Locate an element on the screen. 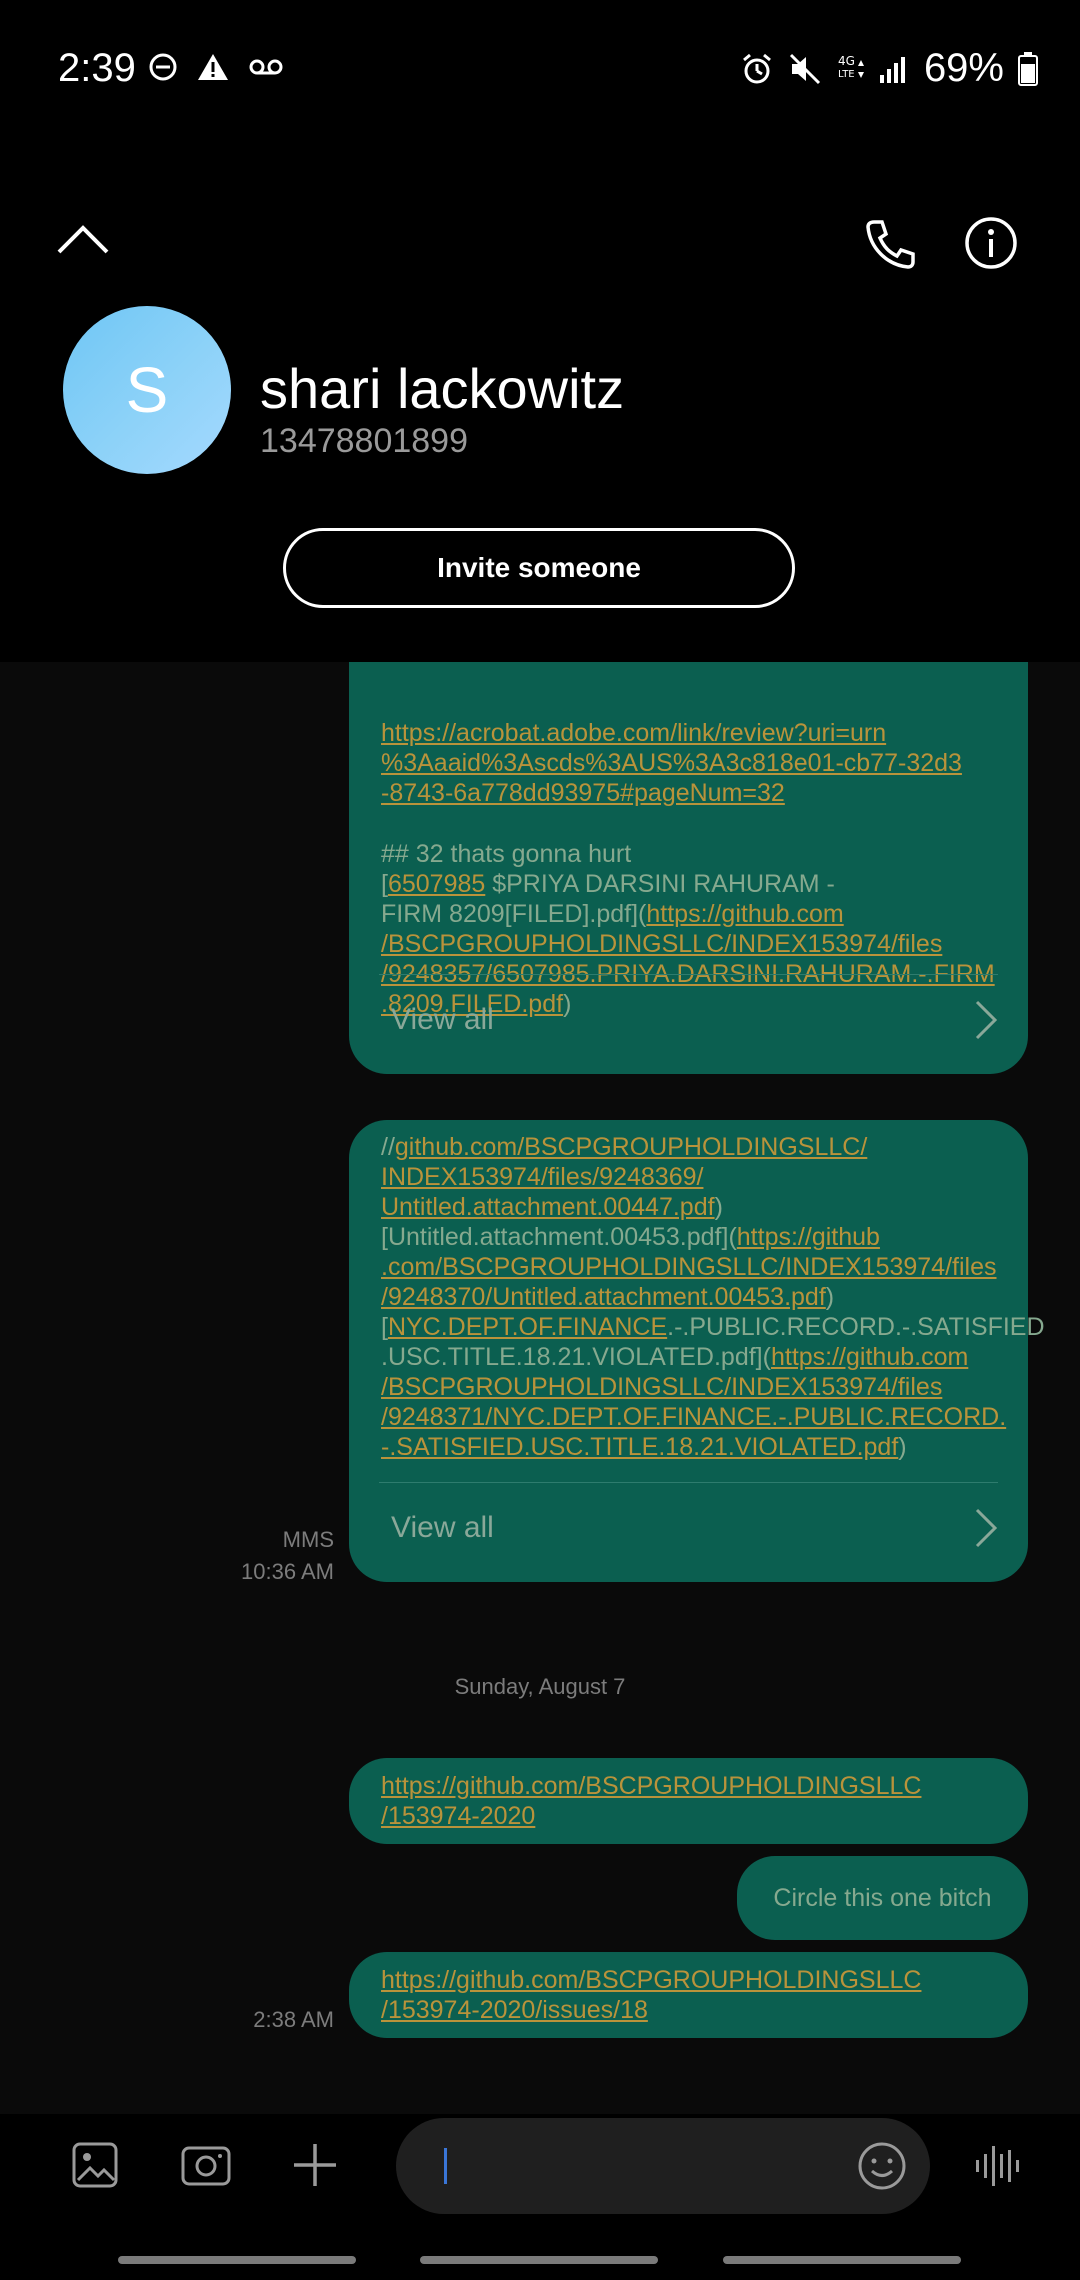 The height and width of the screenshot is (2280, 1080). message-timestamp: 2:38 AM is located at coordinates (293, 2019).